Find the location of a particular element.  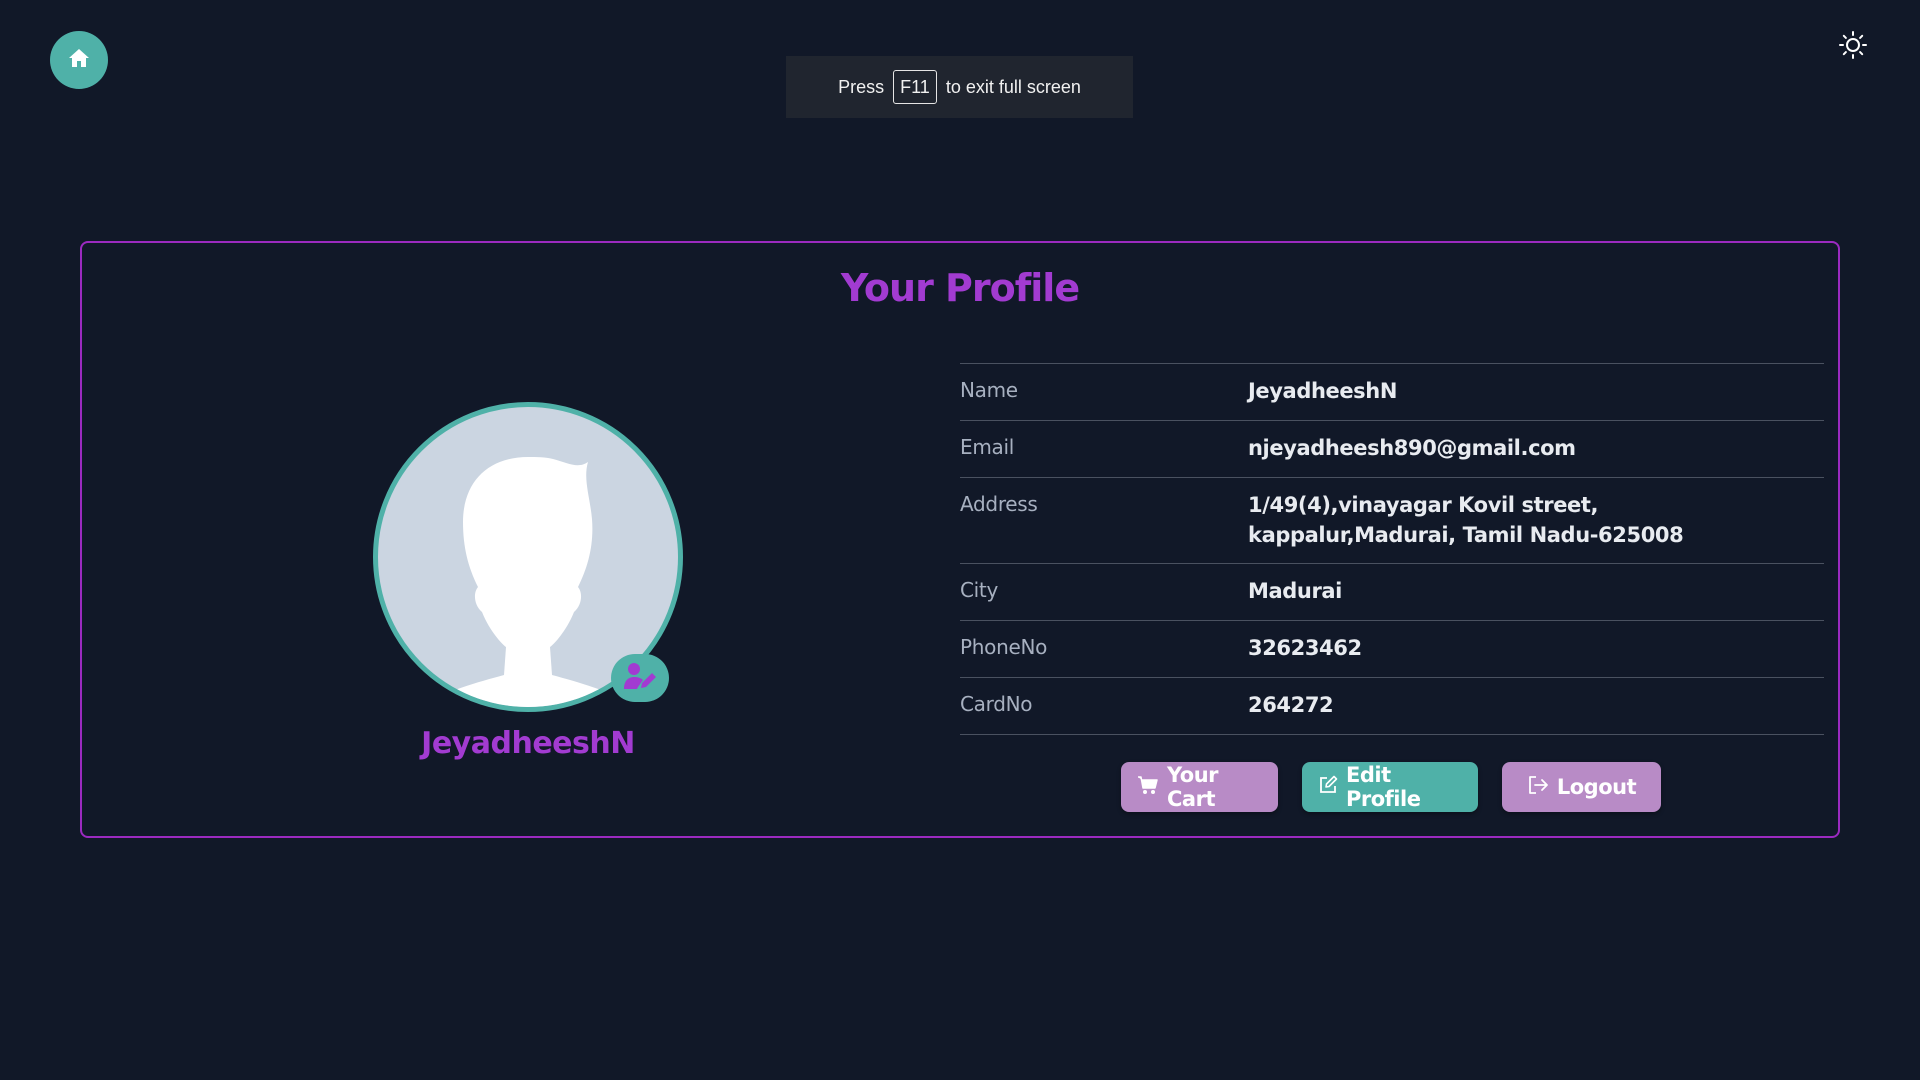

fullscreen-notice-prefix: Press is located at coordinates (861, 86).